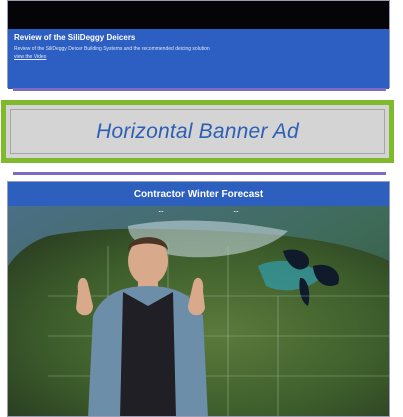 The height and width of the screenshot is (417, 403). Describe the element at coordinates (198, 194) in the screenshot. I see `forecast-title: Contractor Winter Forecast` at that location.